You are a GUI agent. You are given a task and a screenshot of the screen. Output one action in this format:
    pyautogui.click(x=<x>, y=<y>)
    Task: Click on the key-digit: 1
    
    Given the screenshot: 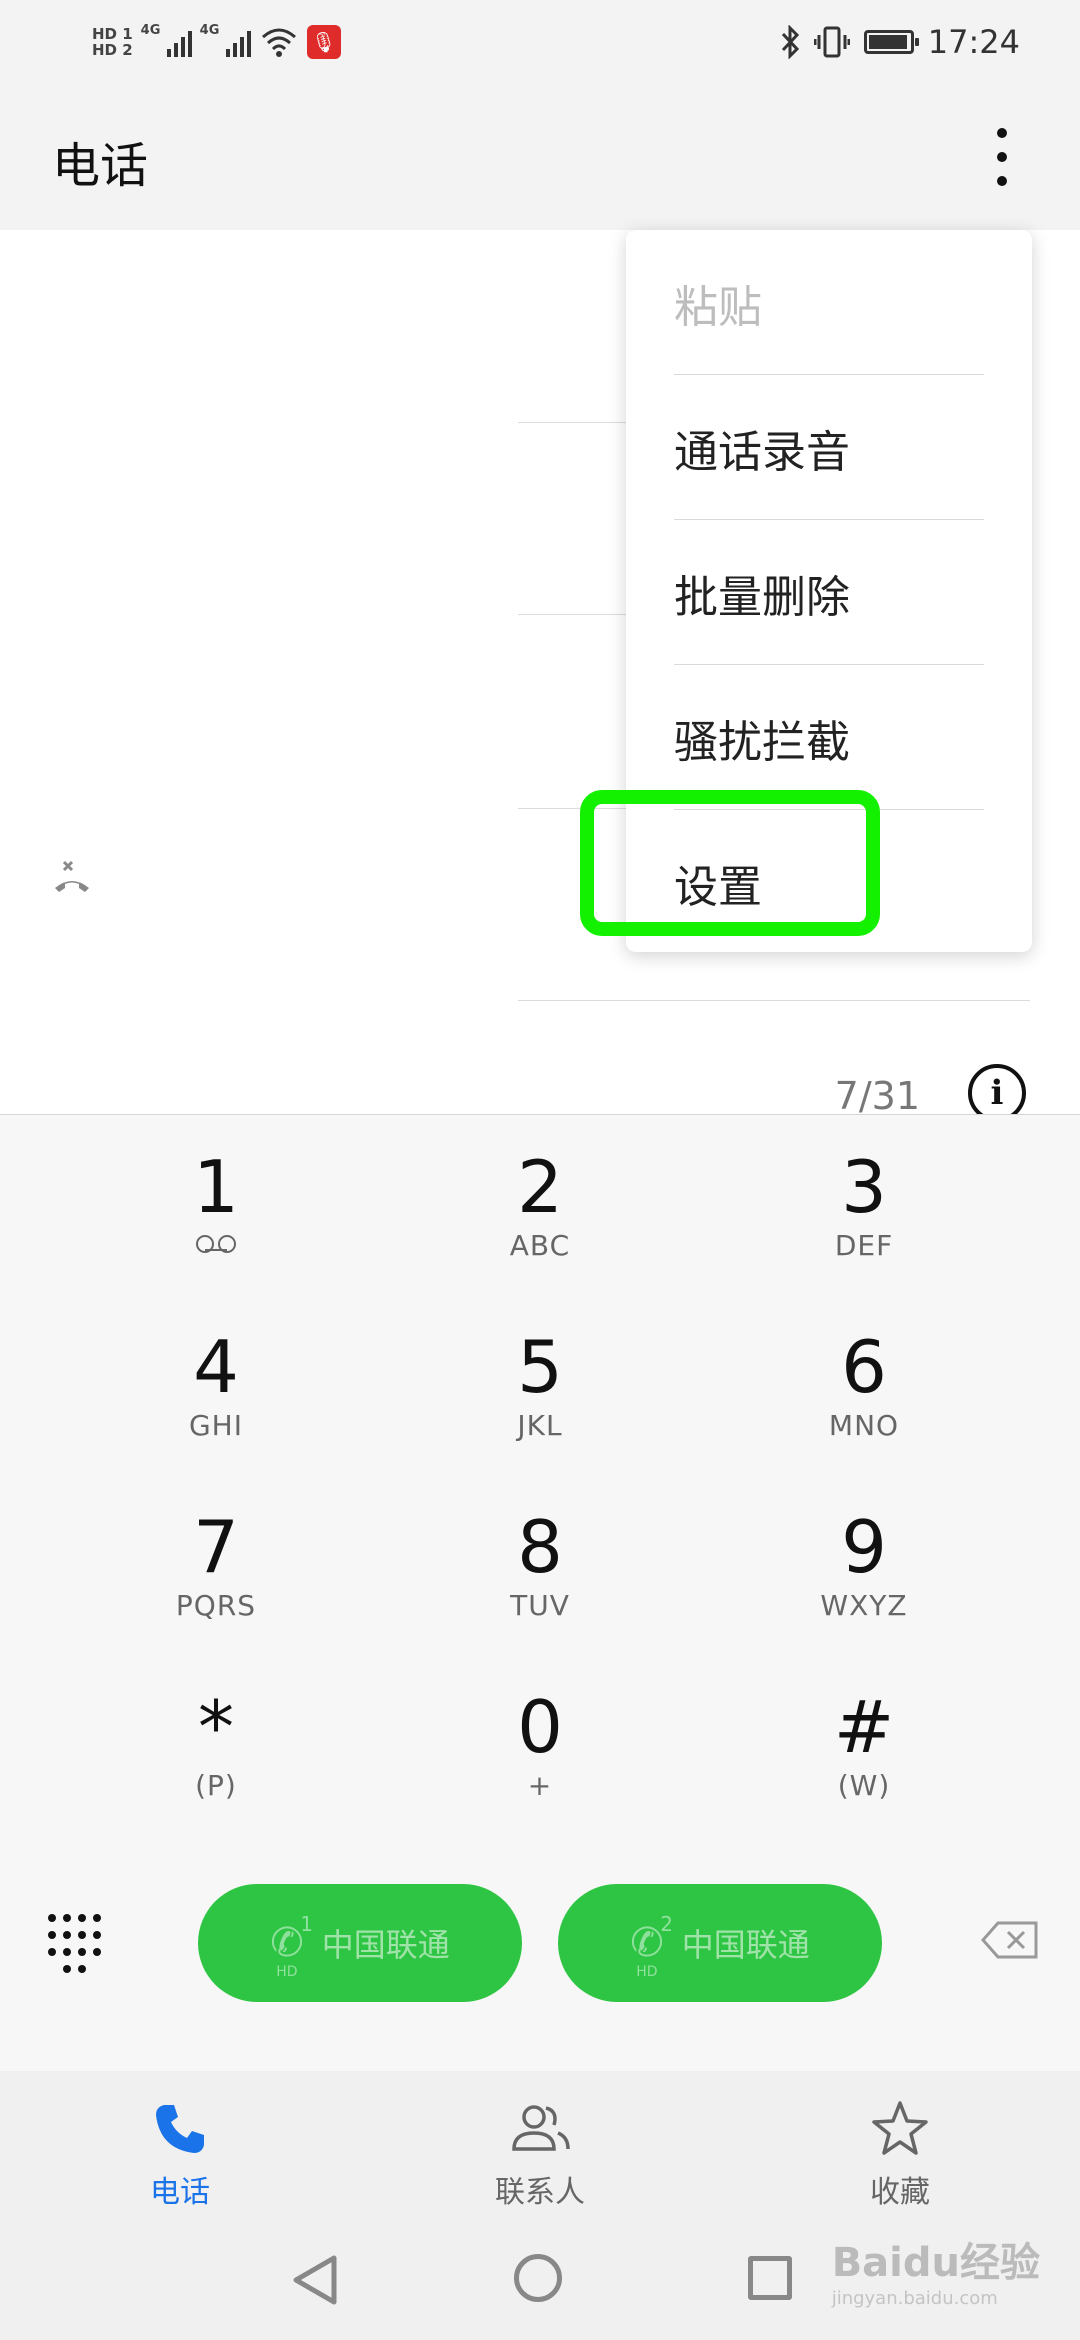 What is the action you would take?
    pyautogui.click(x=216, y=1187)
    